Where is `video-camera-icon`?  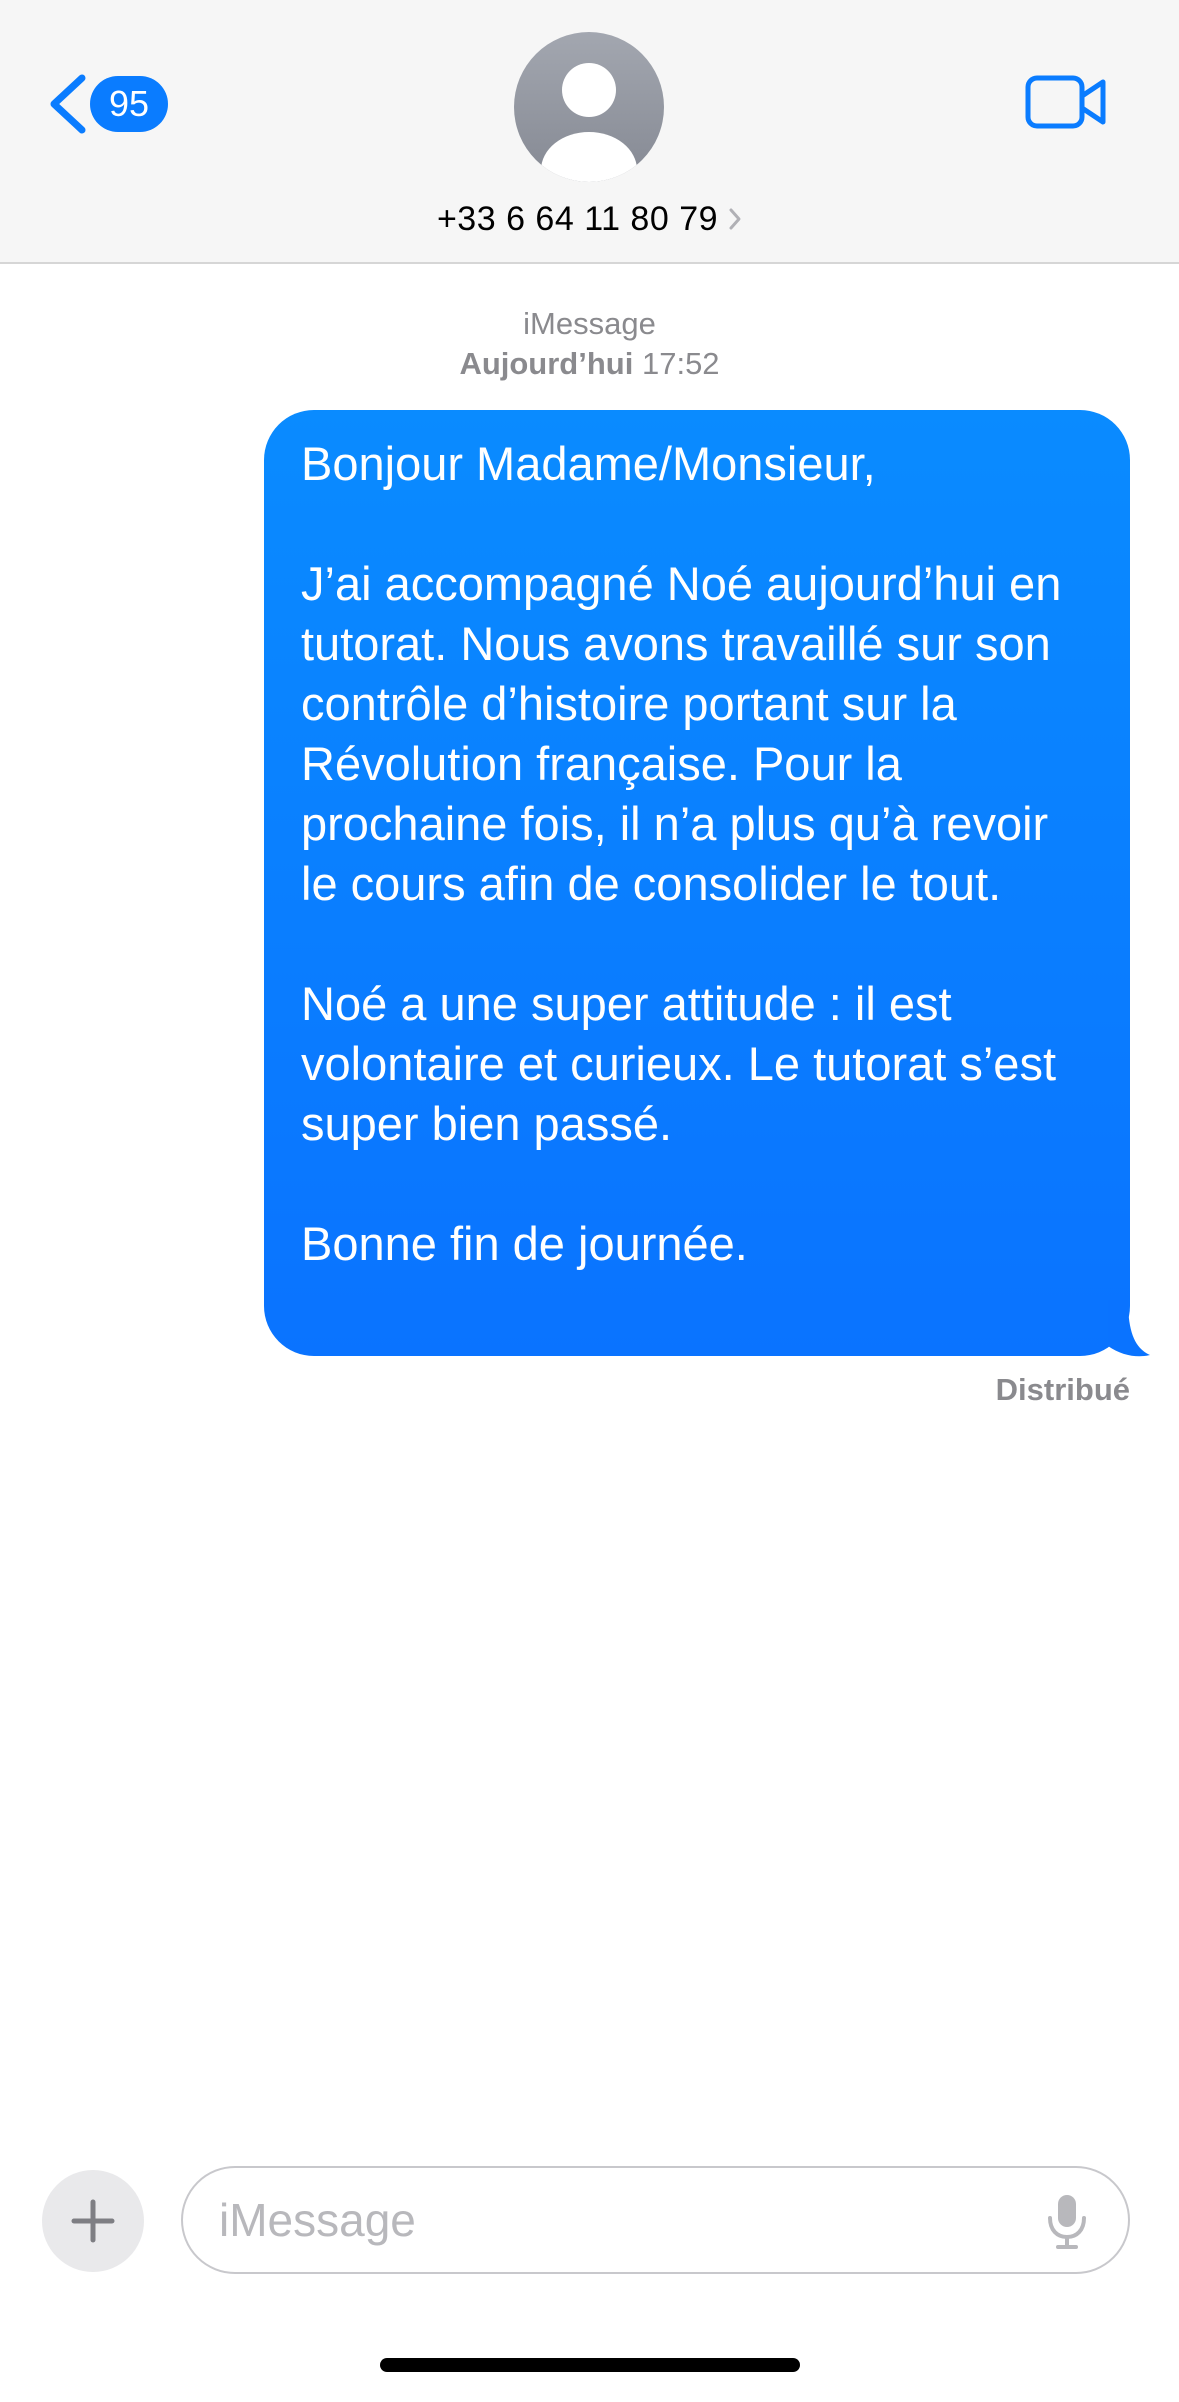 video-camera-icon is located at coordinates (1066, 102).